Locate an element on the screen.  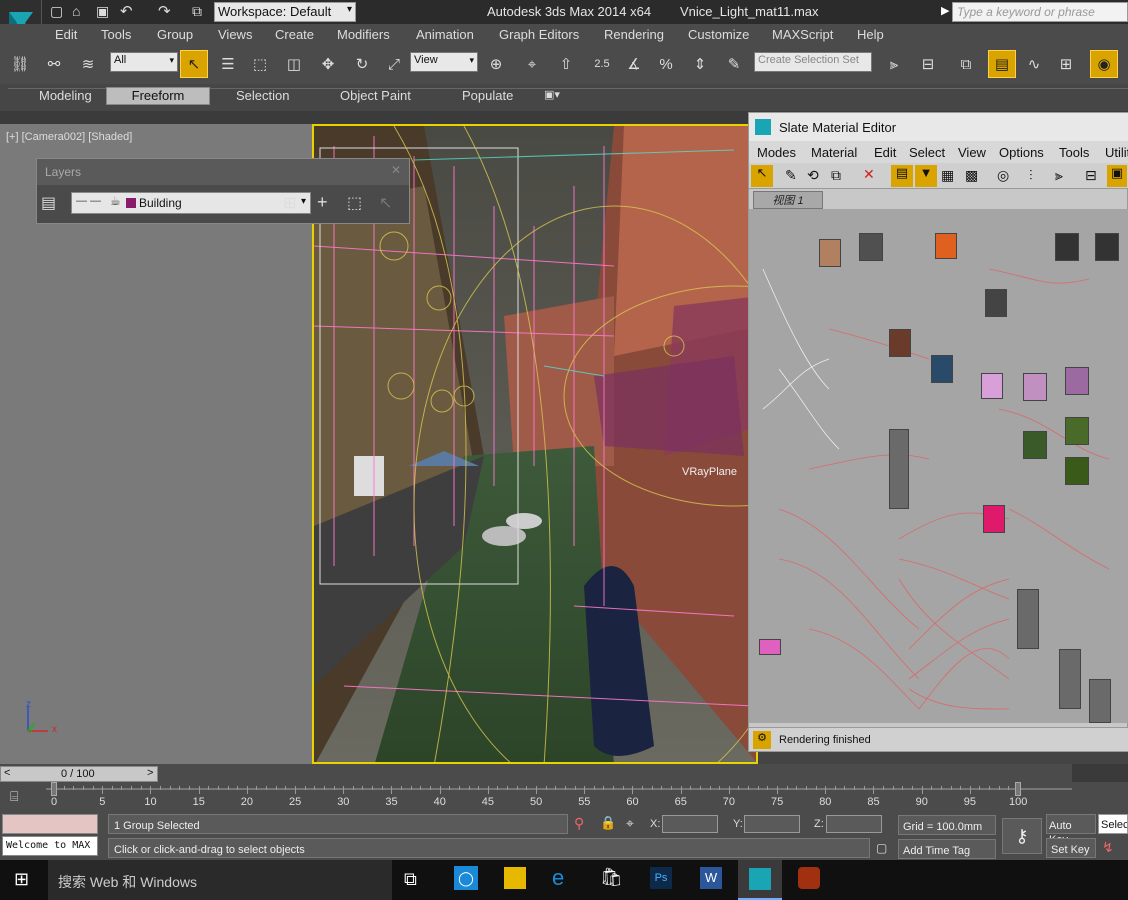
ribbon-tab-modeling: Modeling is located at coordinates (65, 95).